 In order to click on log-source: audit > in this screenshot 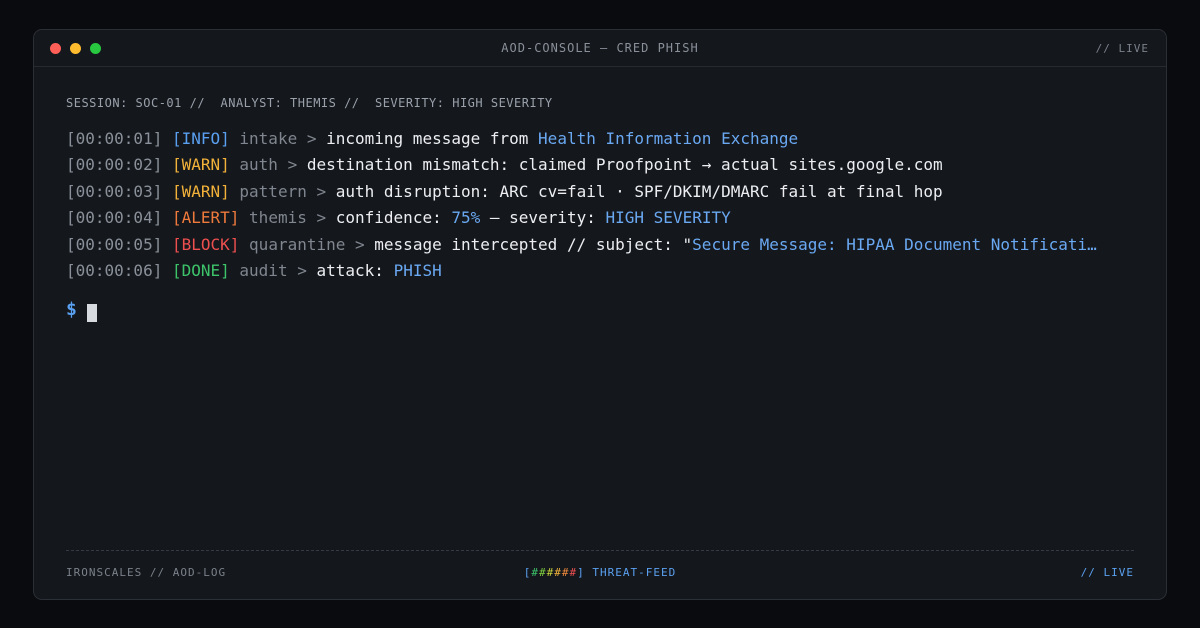, I will do `click(273, 270)`.